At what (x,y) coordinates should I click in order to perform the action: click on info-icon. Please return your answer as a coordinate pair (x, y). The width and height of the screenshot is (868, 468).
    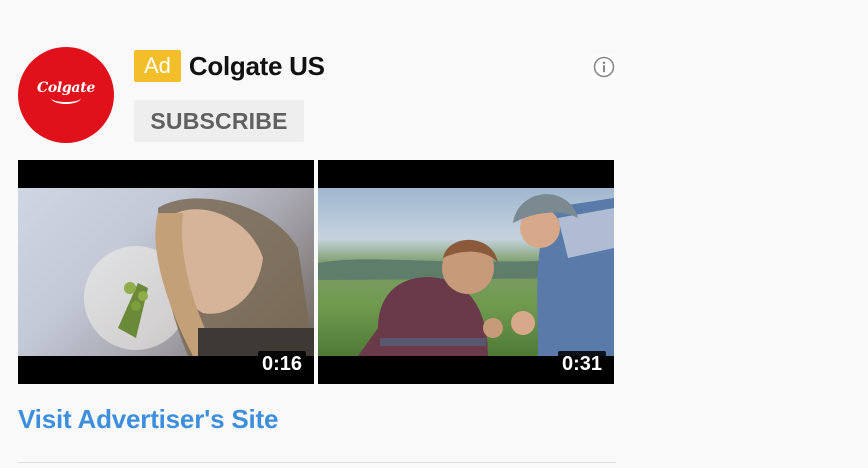
    Looking at the image, I should click on (604, 67).